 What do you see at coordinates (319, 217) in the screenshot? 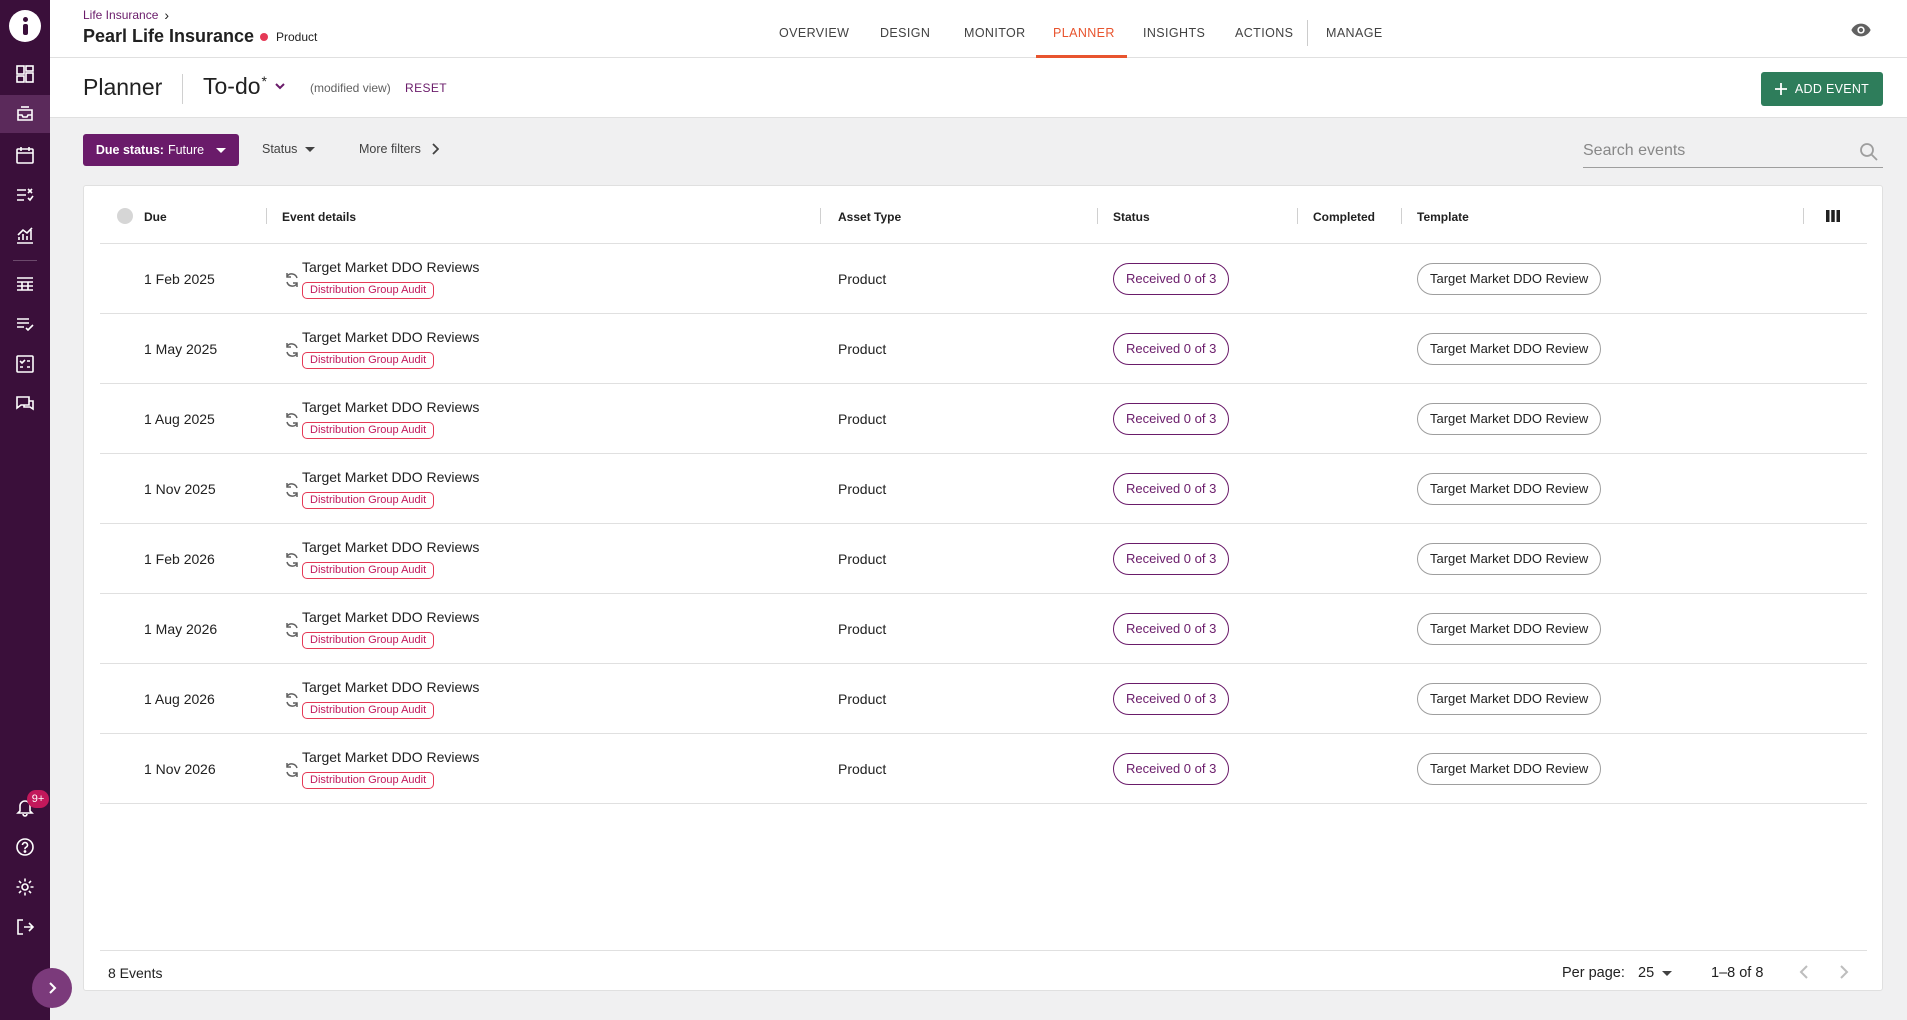
I see `header-event-details: Event details` at bounding box center [319, 217].